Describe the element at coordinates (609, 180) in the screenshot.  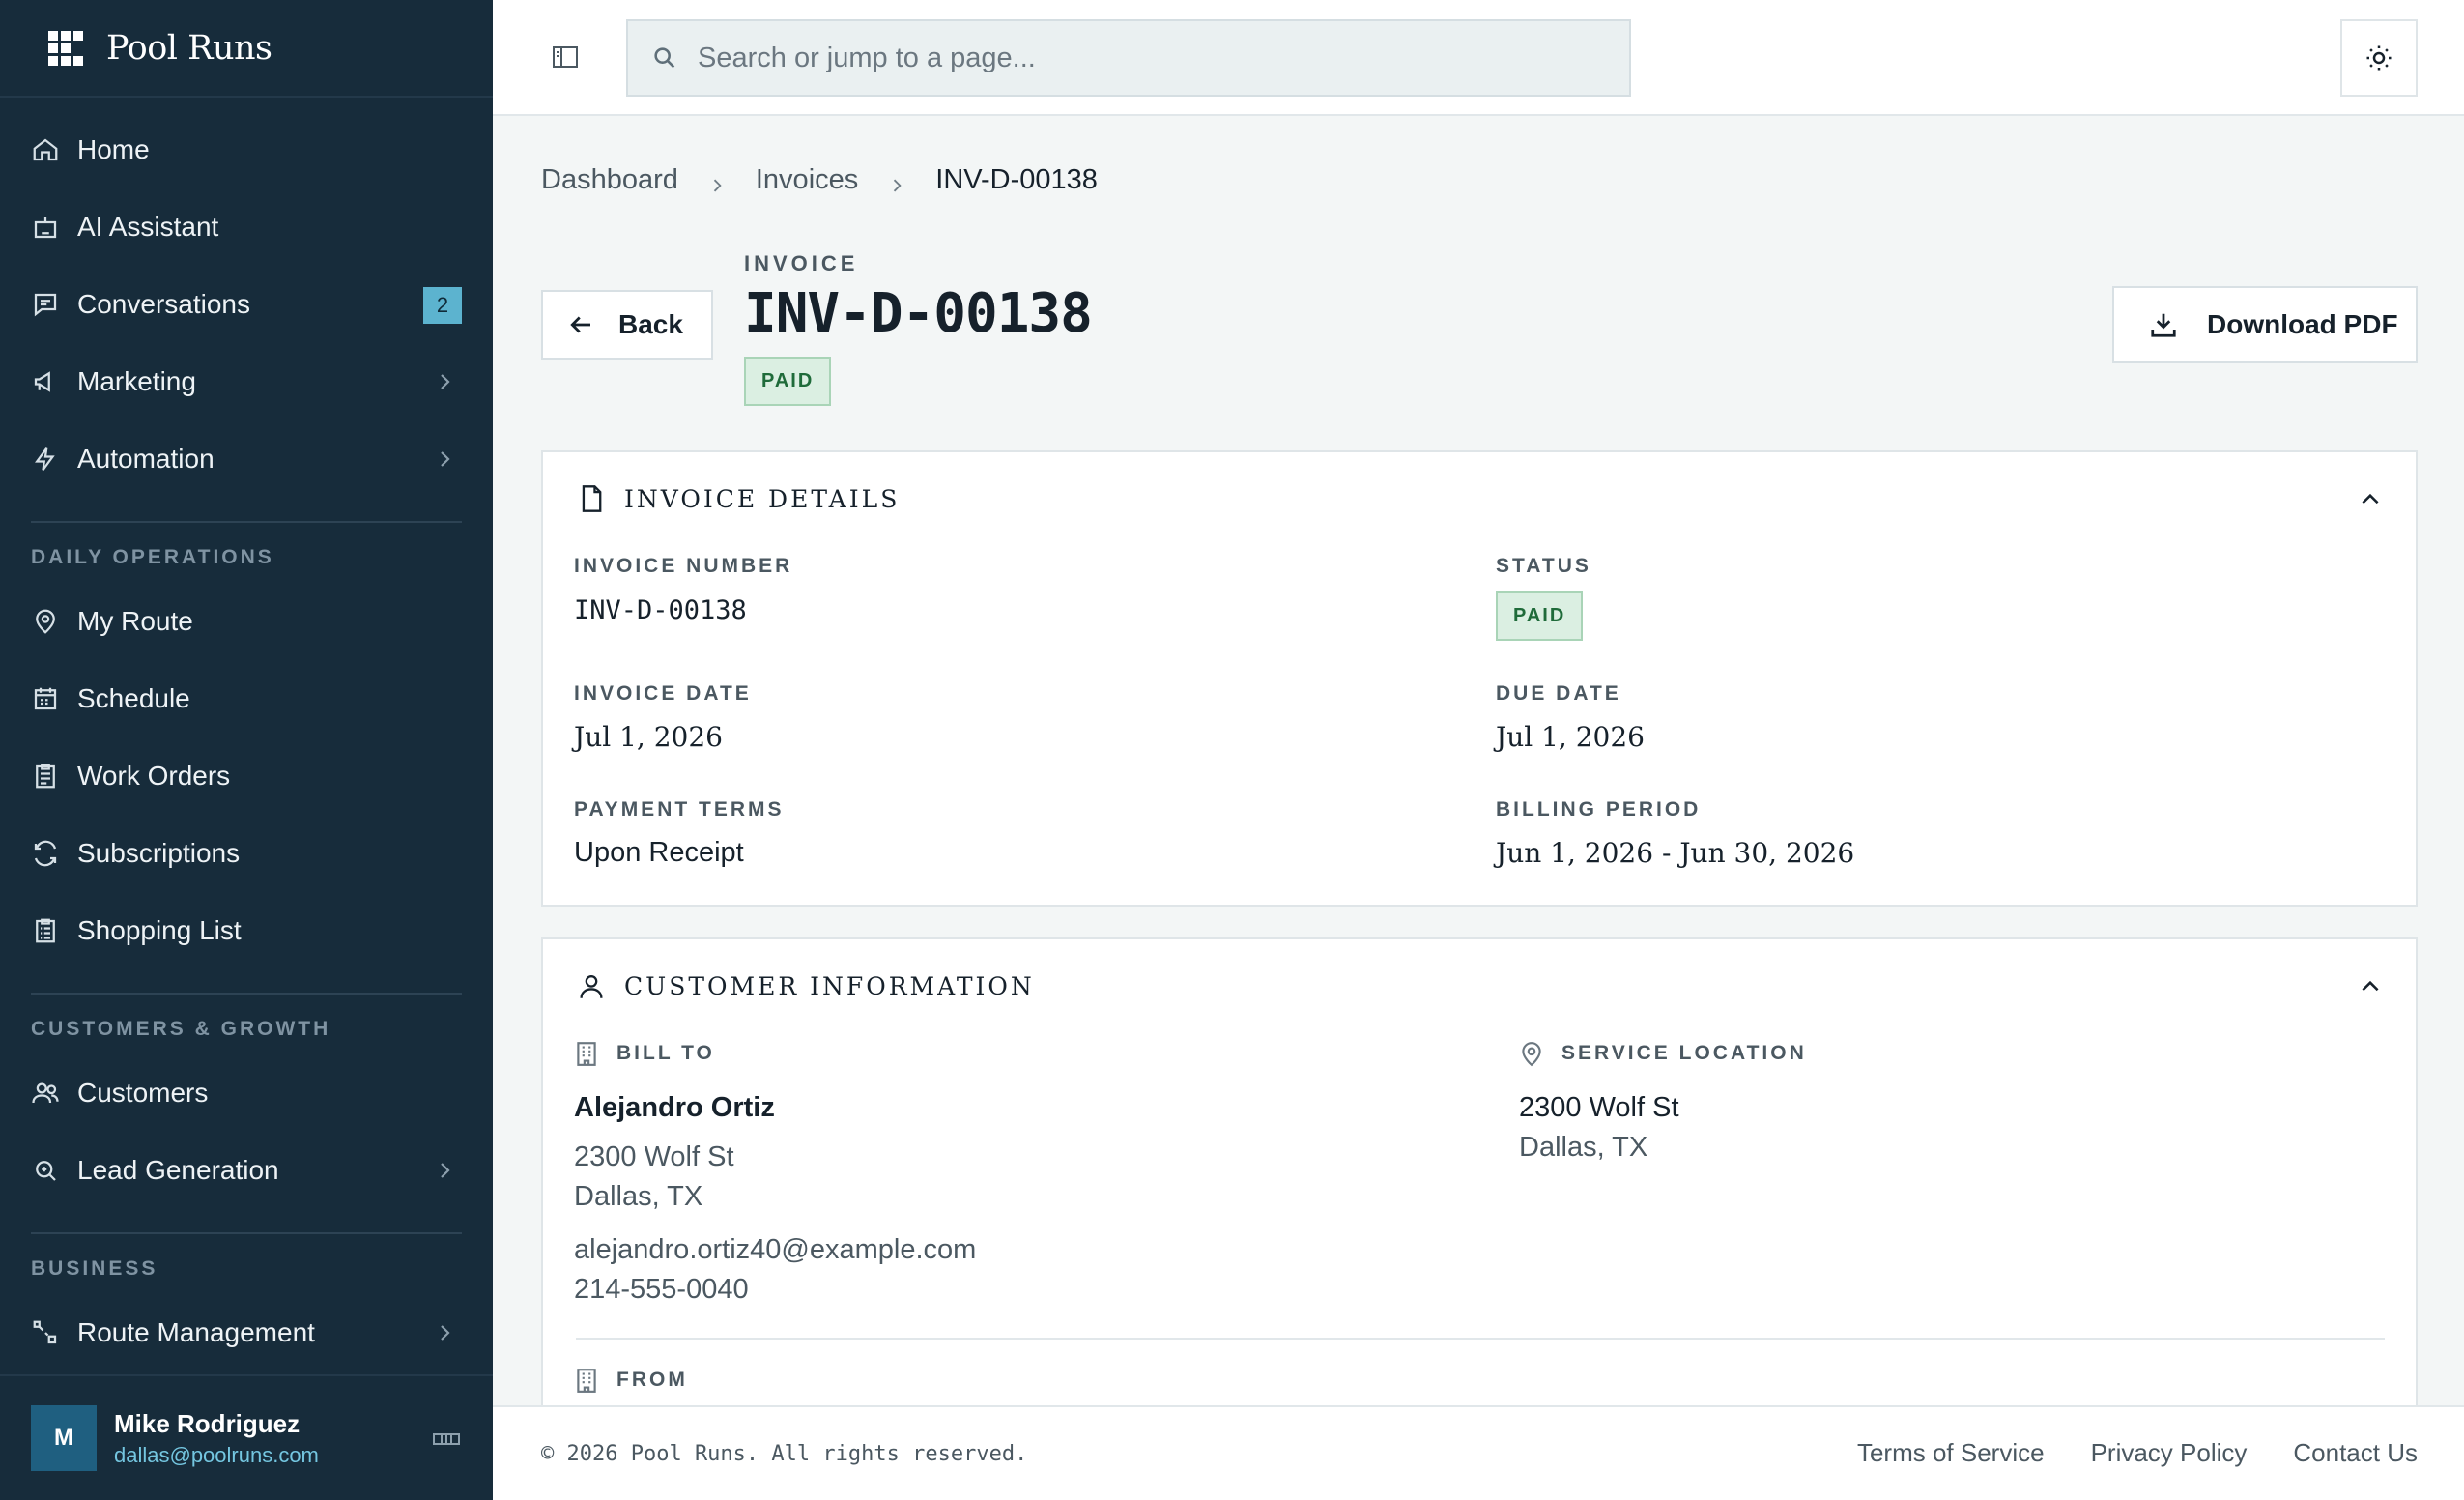
I see `breadcrumb-dashboard: Dashboard` at that location.